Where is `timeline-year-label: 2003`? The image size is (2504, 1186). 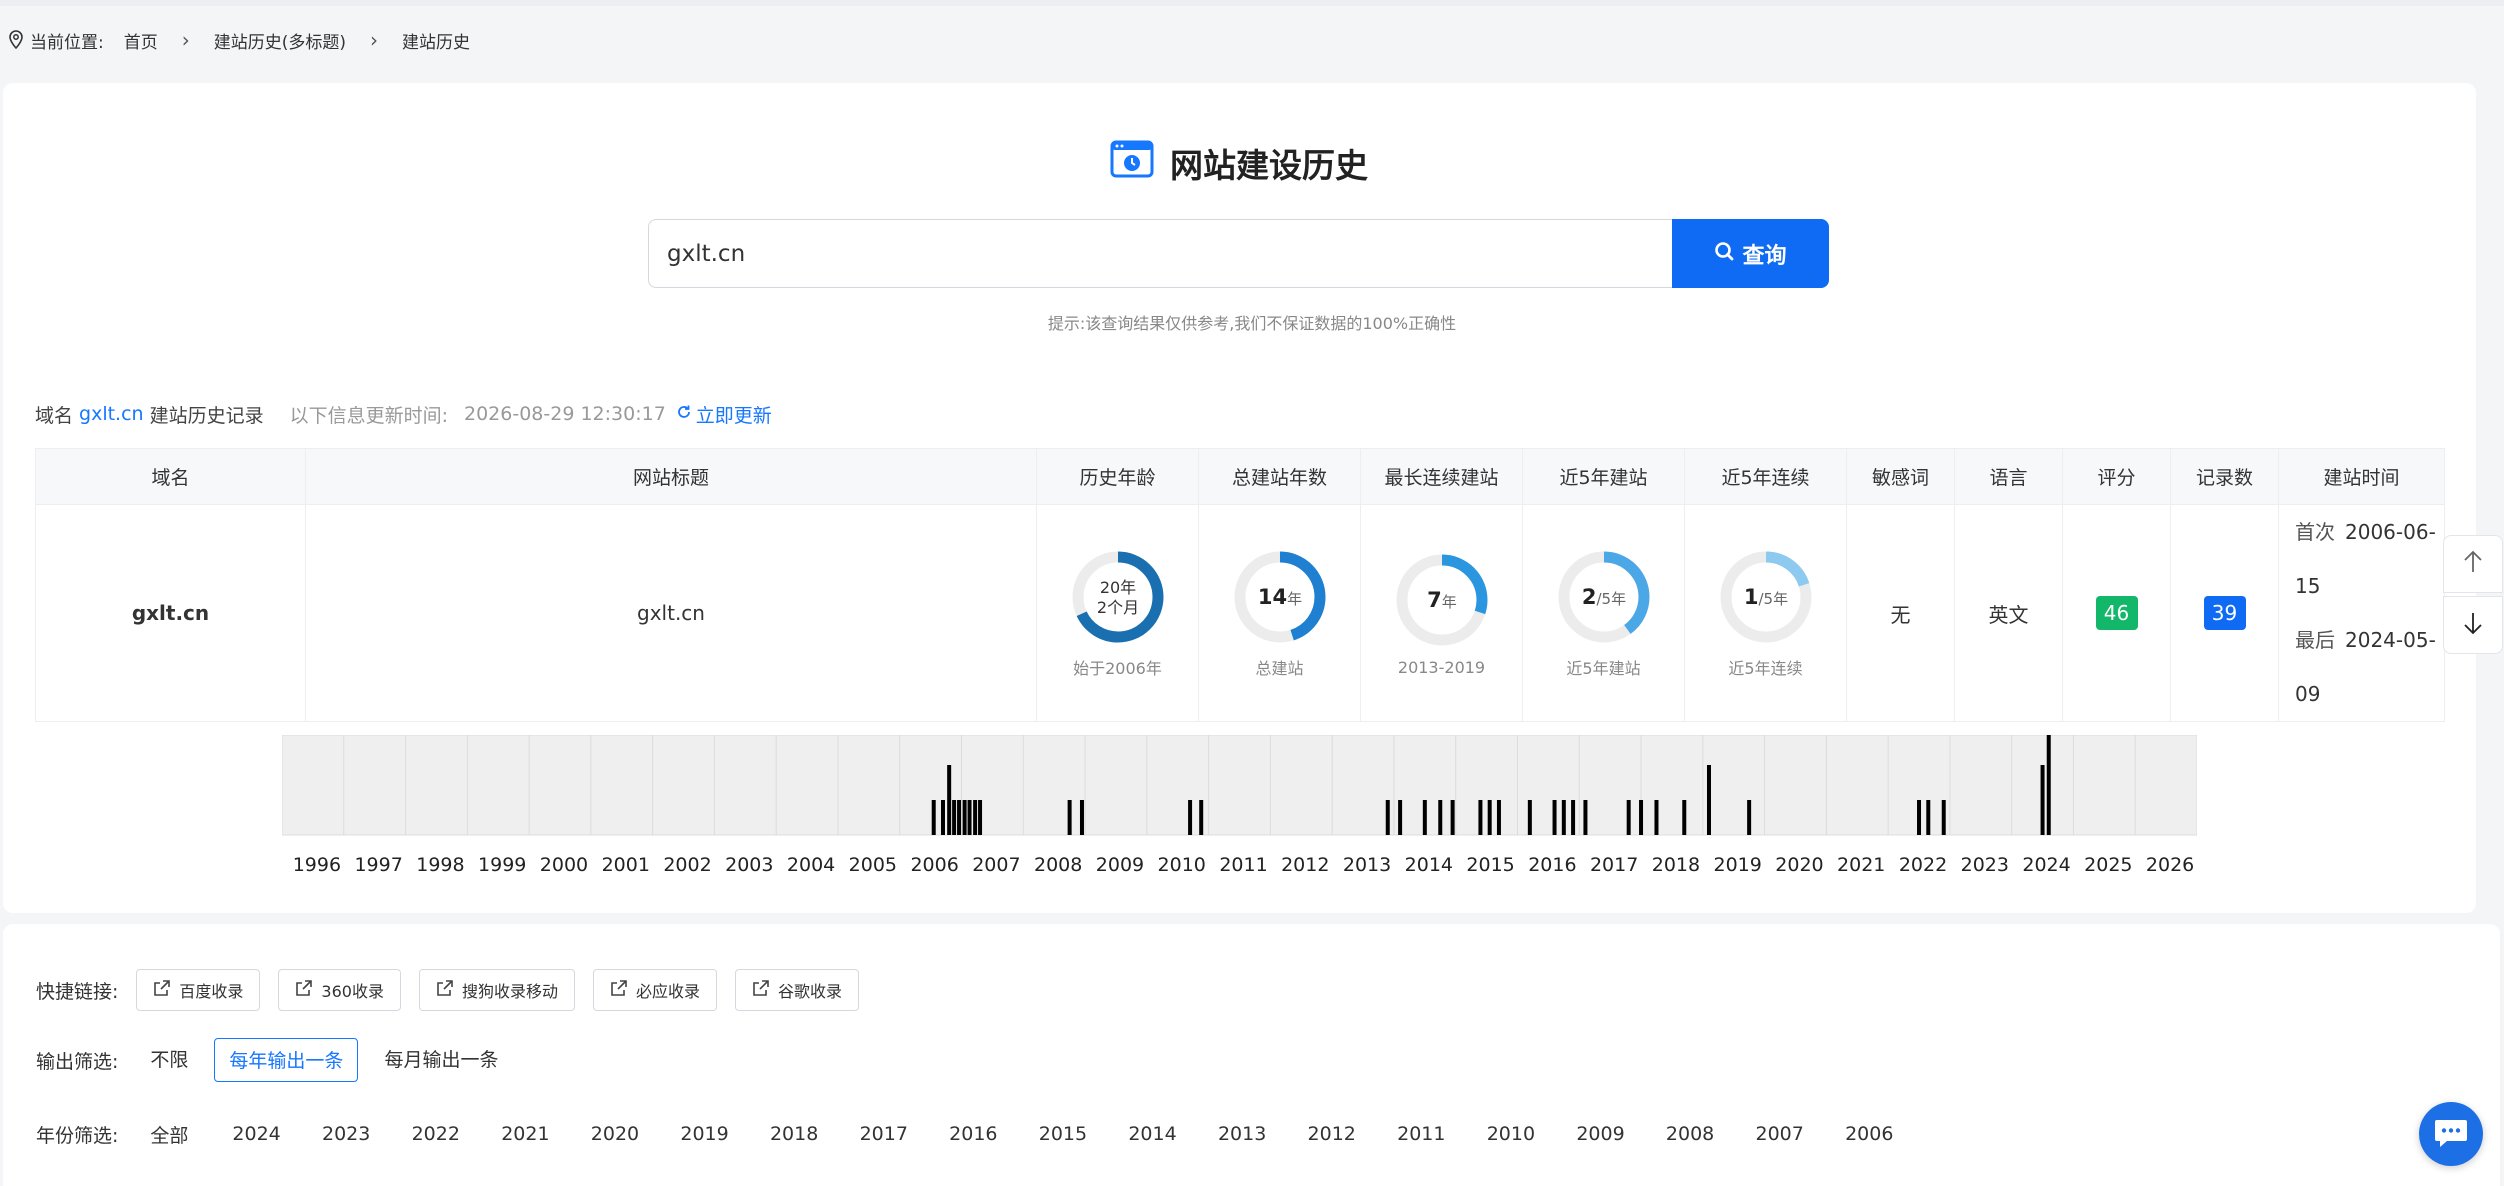
timeline-year-label: 2003 is located at coordinates (749, 865).